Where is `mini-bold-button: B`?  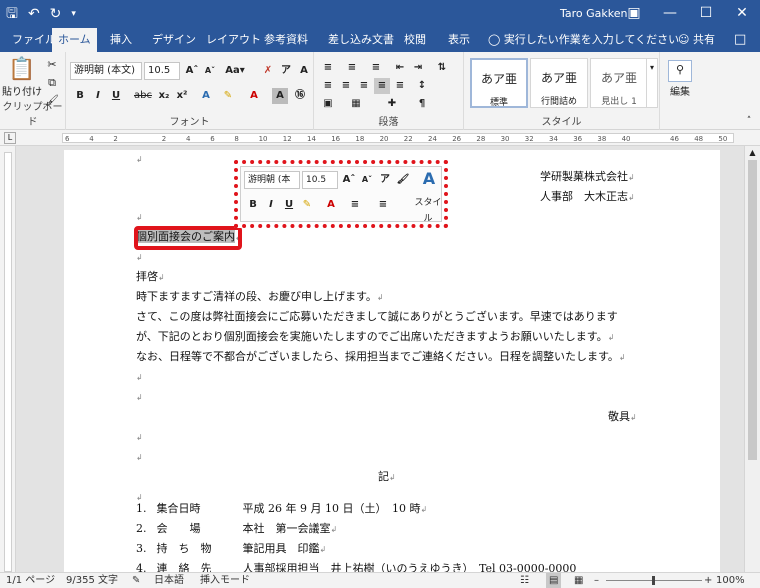
mini-bold-button: B is located at coordinates (253, 205).